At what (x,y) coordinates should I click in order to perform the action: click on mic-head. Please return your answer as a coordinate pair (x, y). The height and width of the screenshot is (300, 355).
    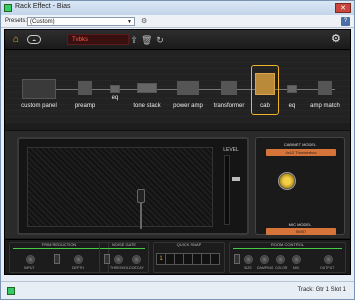
    Looking at the image, I should click on (141, 196).